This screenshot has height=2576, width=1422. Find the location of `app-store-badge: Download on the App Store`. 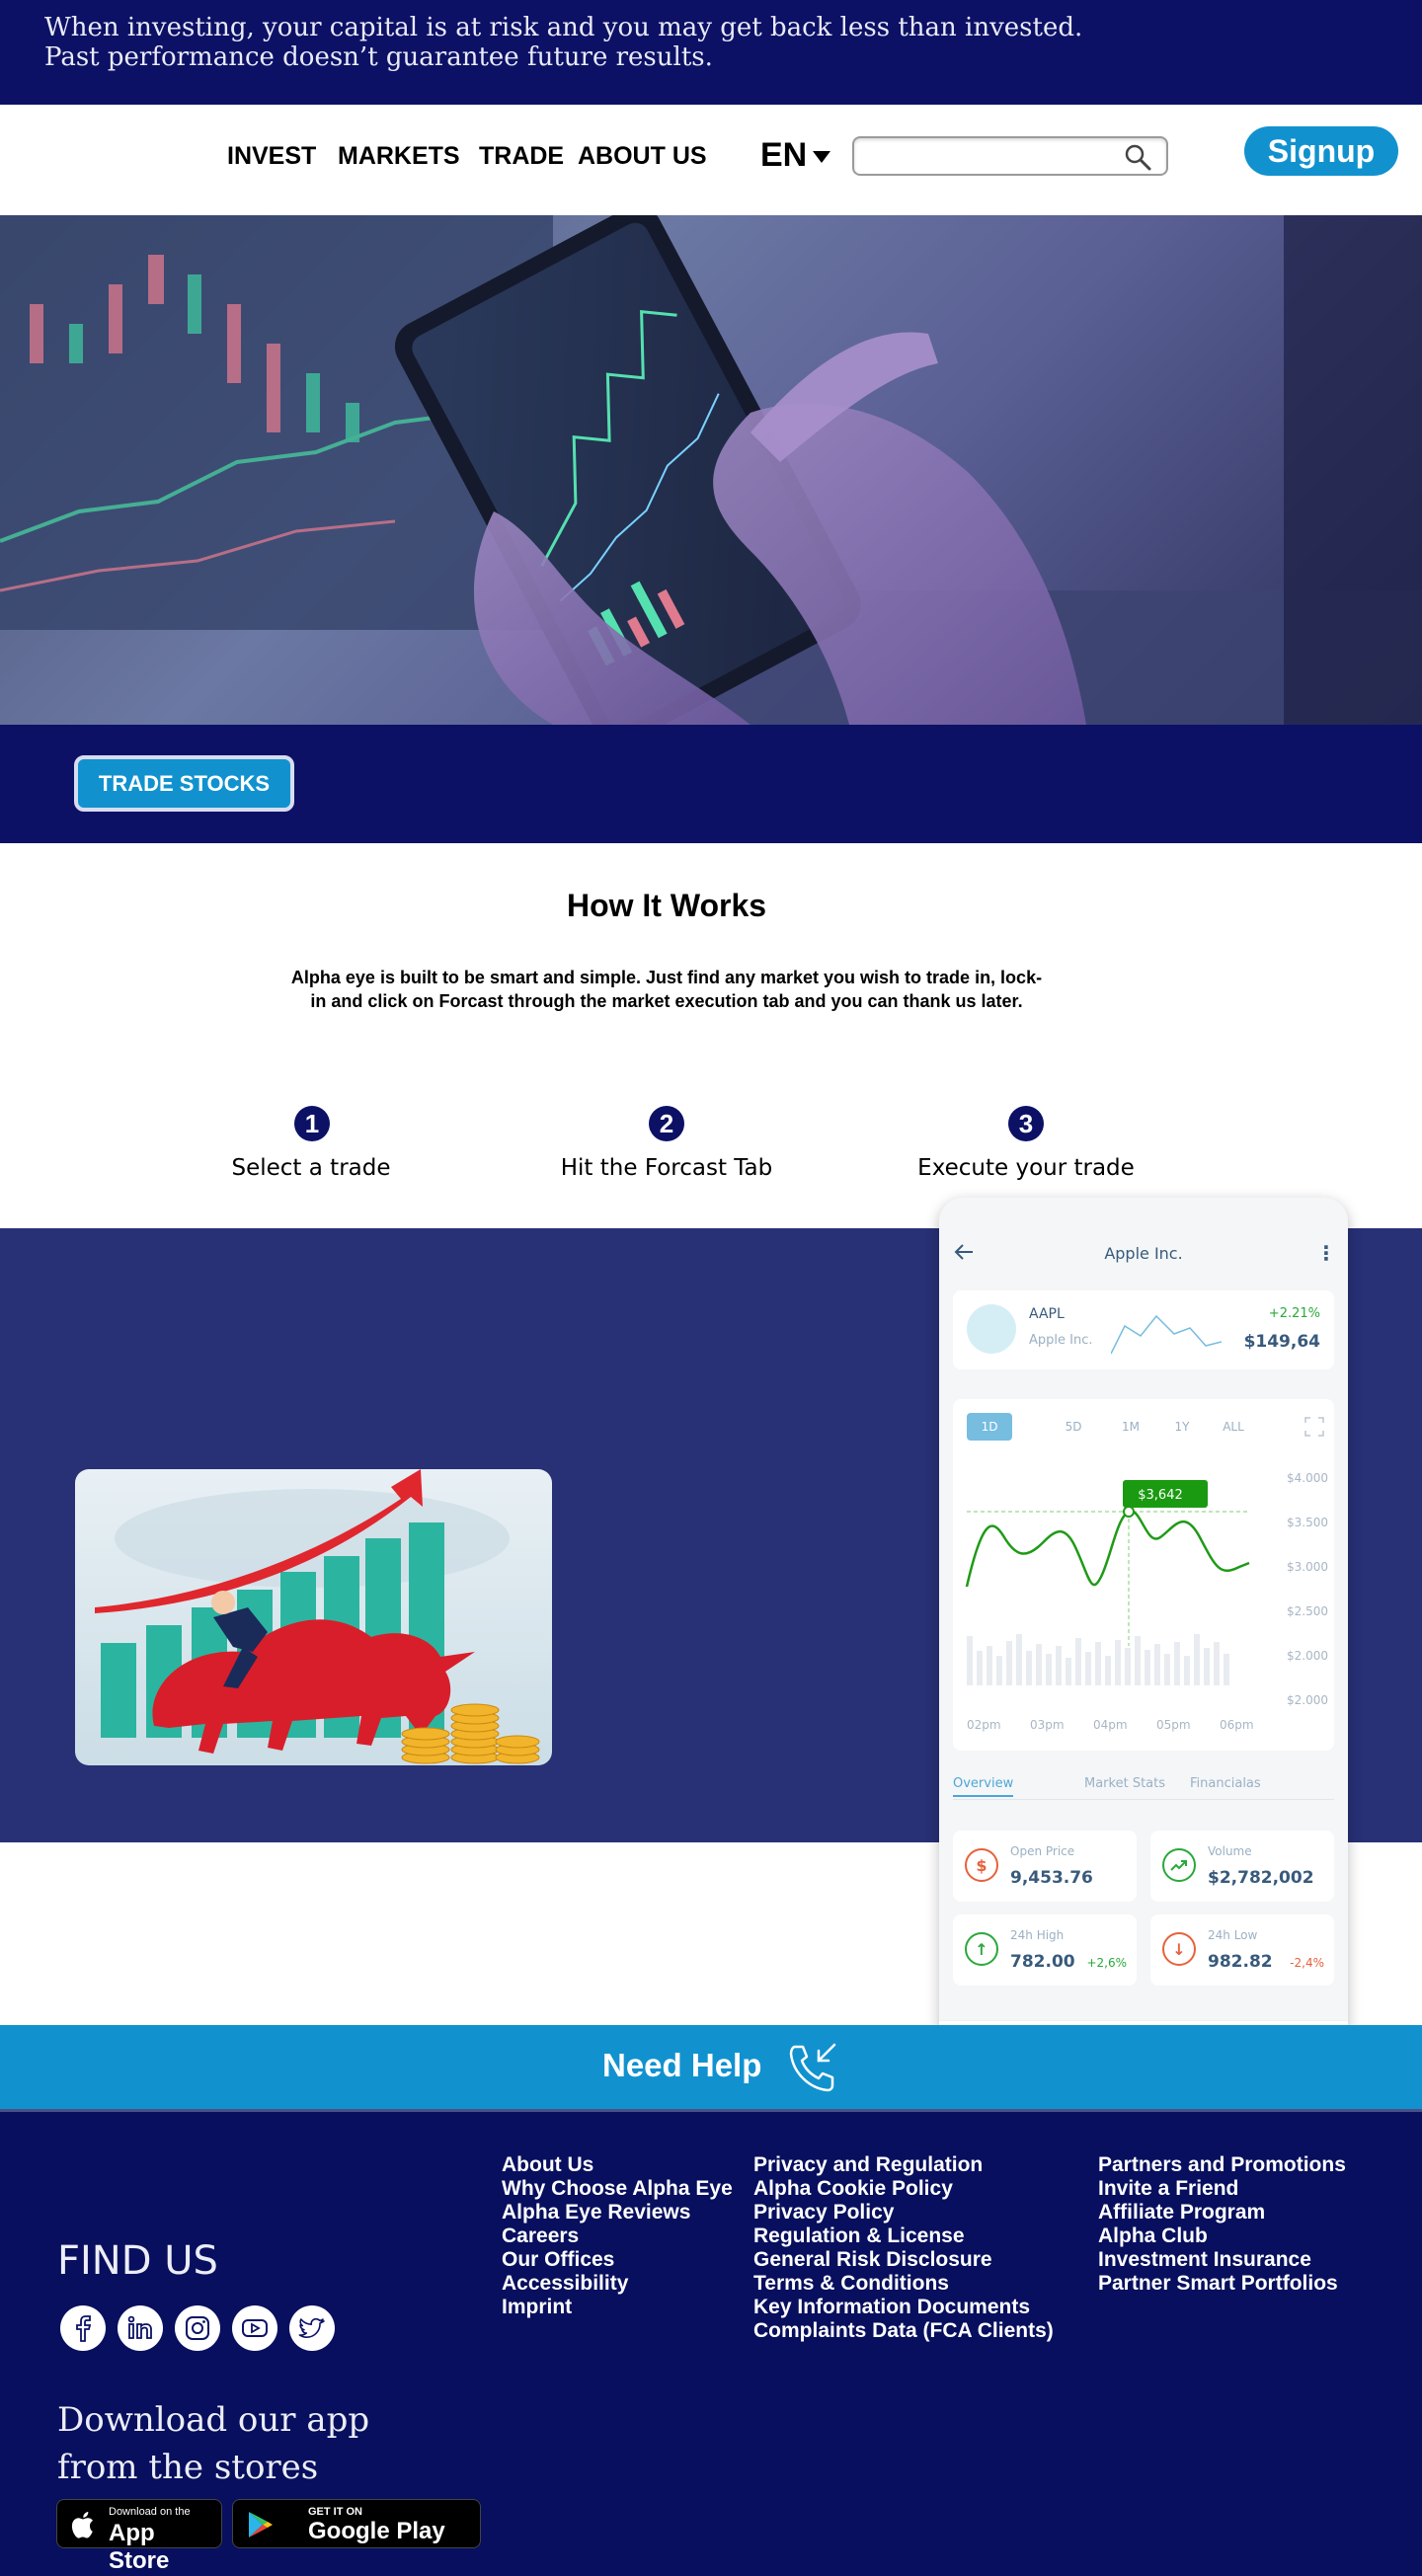

app-store-badge: Download on the App Store is located at coordinates (139, 2536).